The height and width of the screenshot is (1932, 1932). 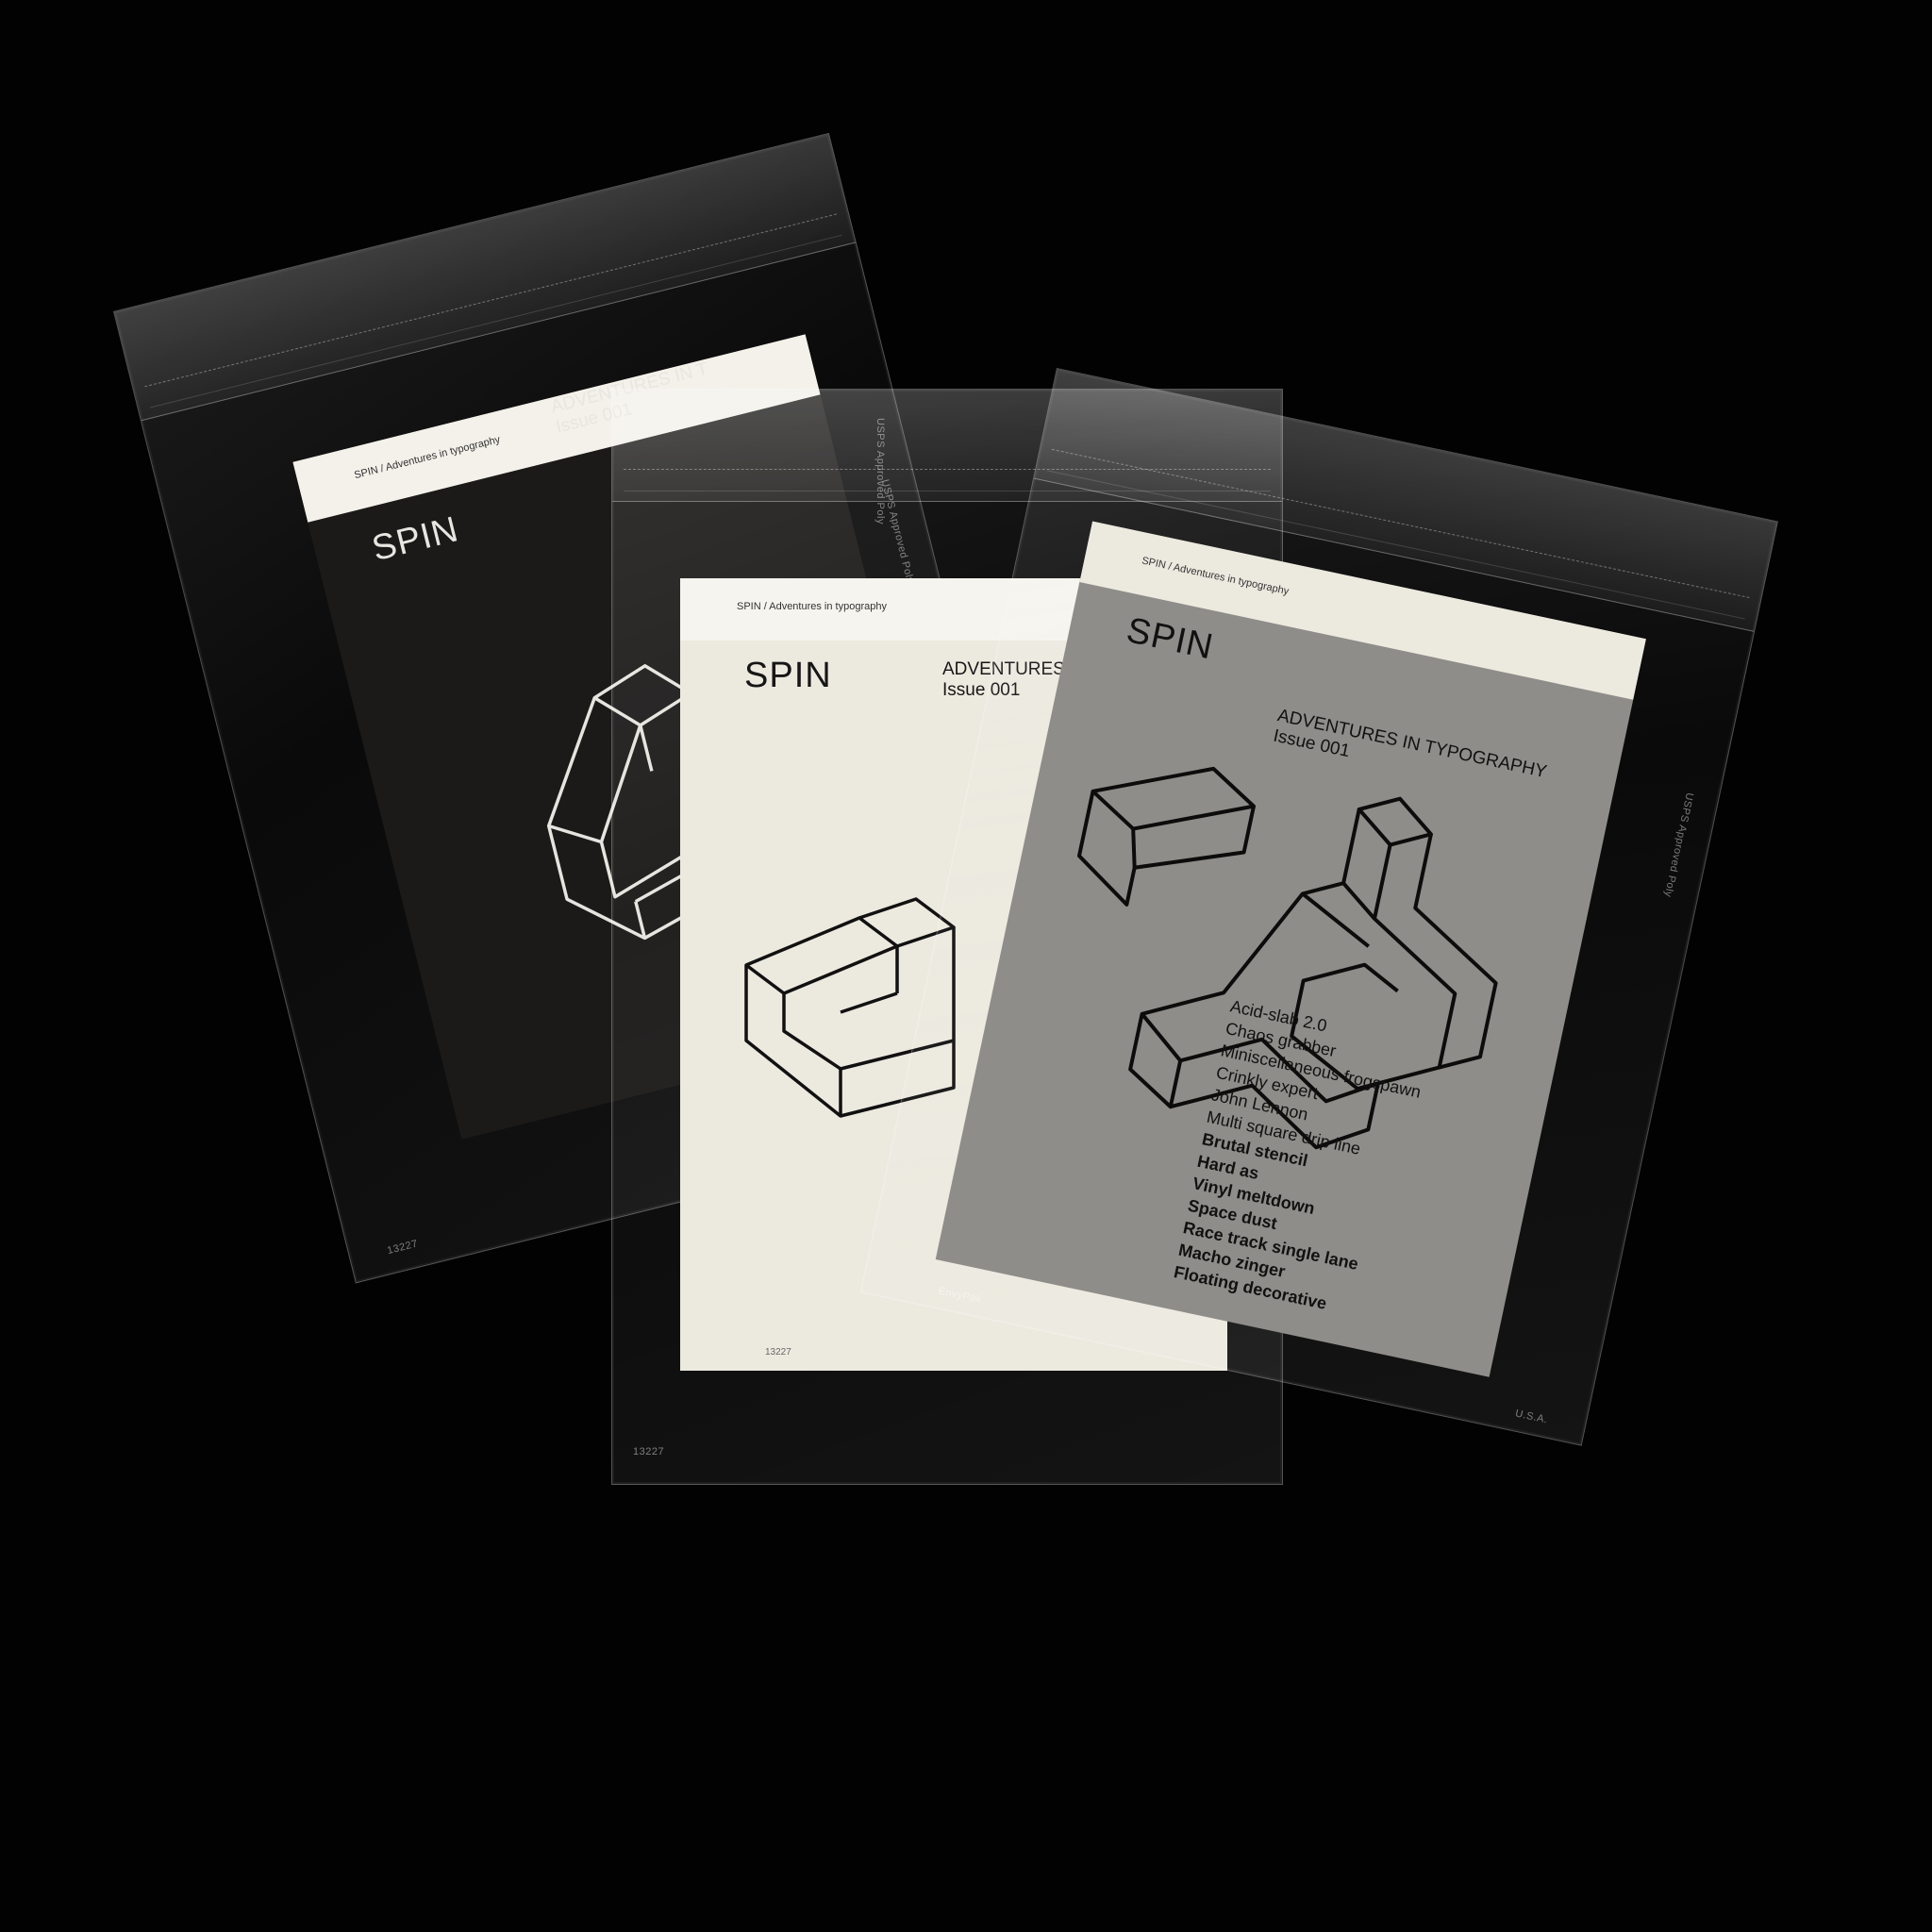 I want to click on sleeve-maker: EnvyPak, so click(x=960, y=1295).